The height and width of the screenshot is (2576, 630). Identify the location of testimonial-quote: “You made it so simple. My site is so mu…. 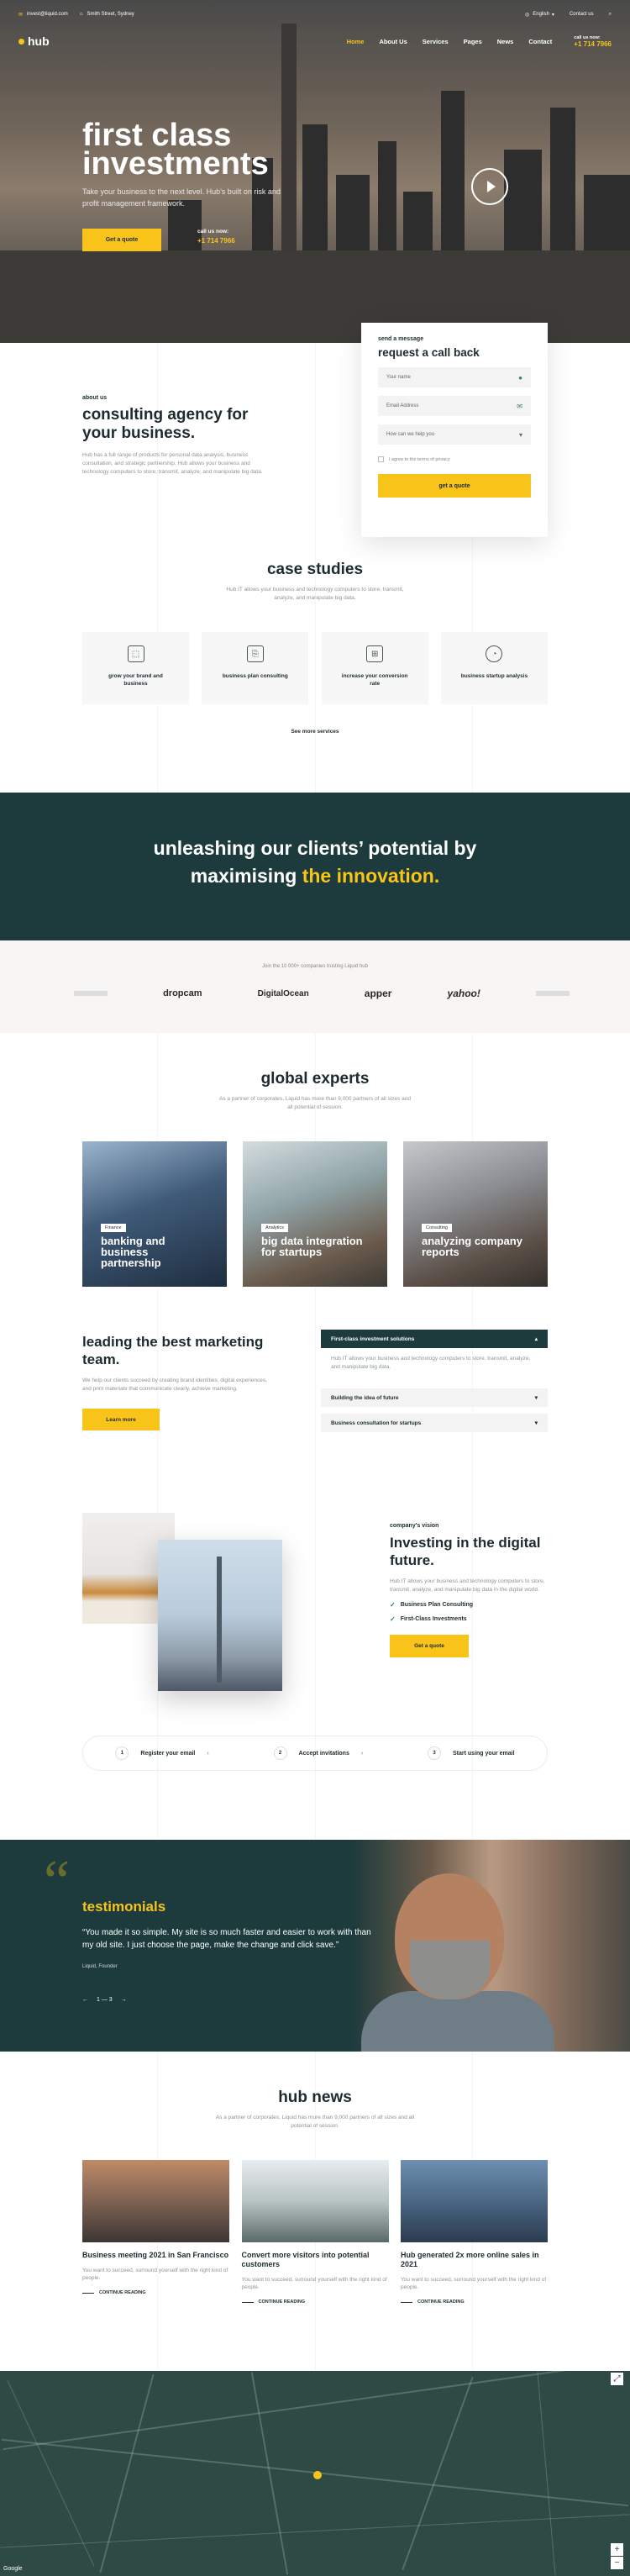
(226, 1939).